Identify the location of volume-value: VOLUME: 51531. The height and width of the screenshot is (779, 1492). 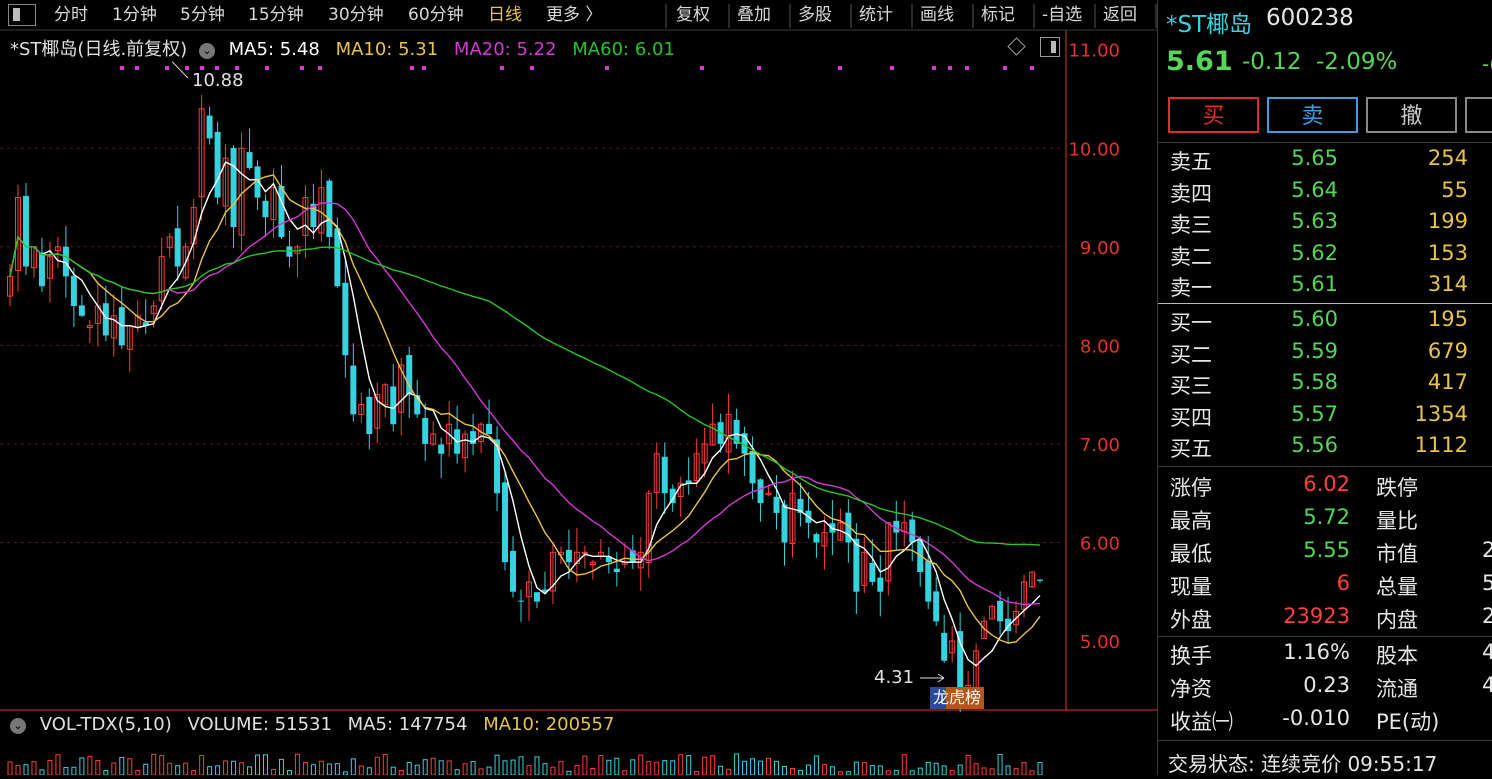
(259, 724).